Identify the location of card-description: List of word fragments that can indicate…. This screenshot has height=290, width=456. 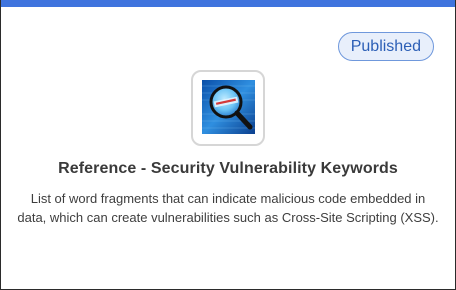
(228, 208).